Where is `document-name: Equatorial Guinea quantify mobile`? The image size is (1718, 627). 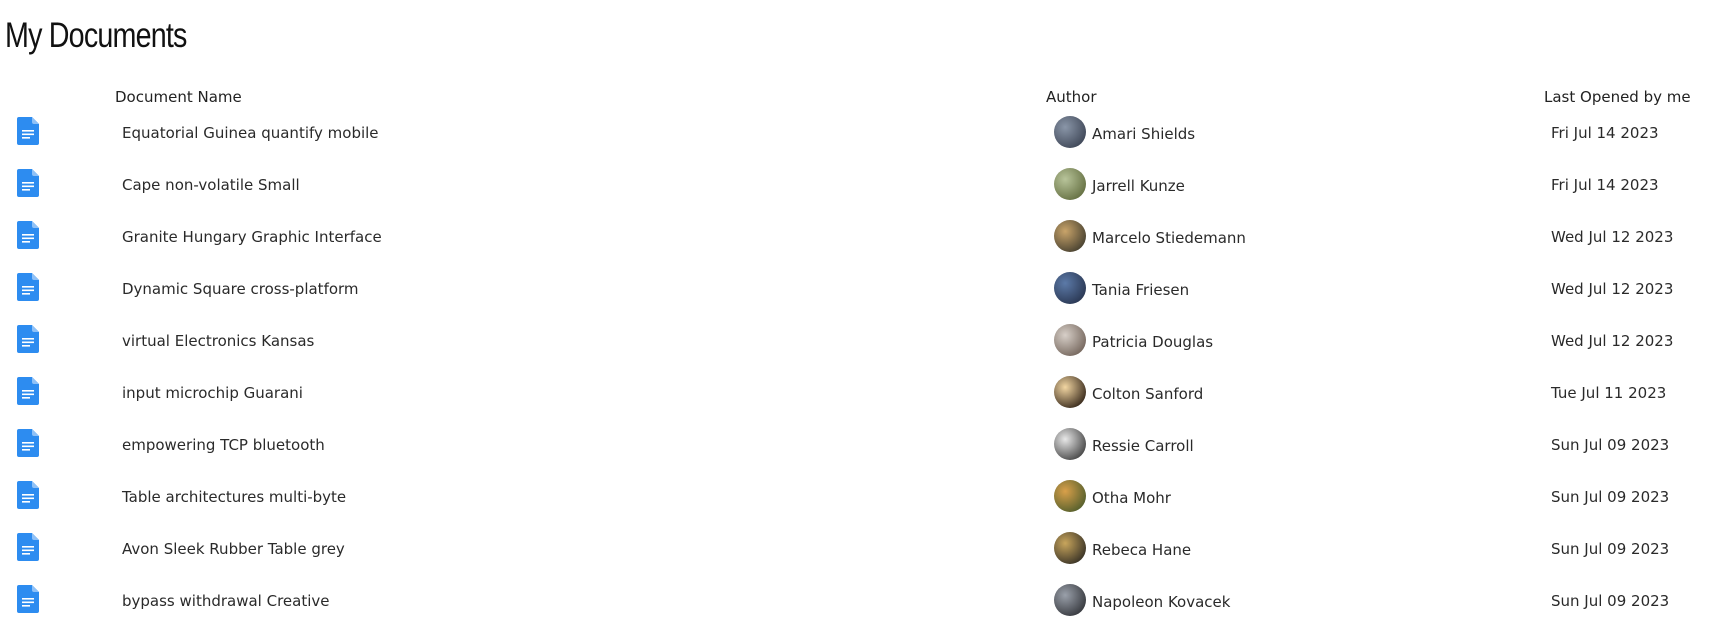 document-name: Equatorial Guinea quantify mobile is located at coordinates (250, 133).